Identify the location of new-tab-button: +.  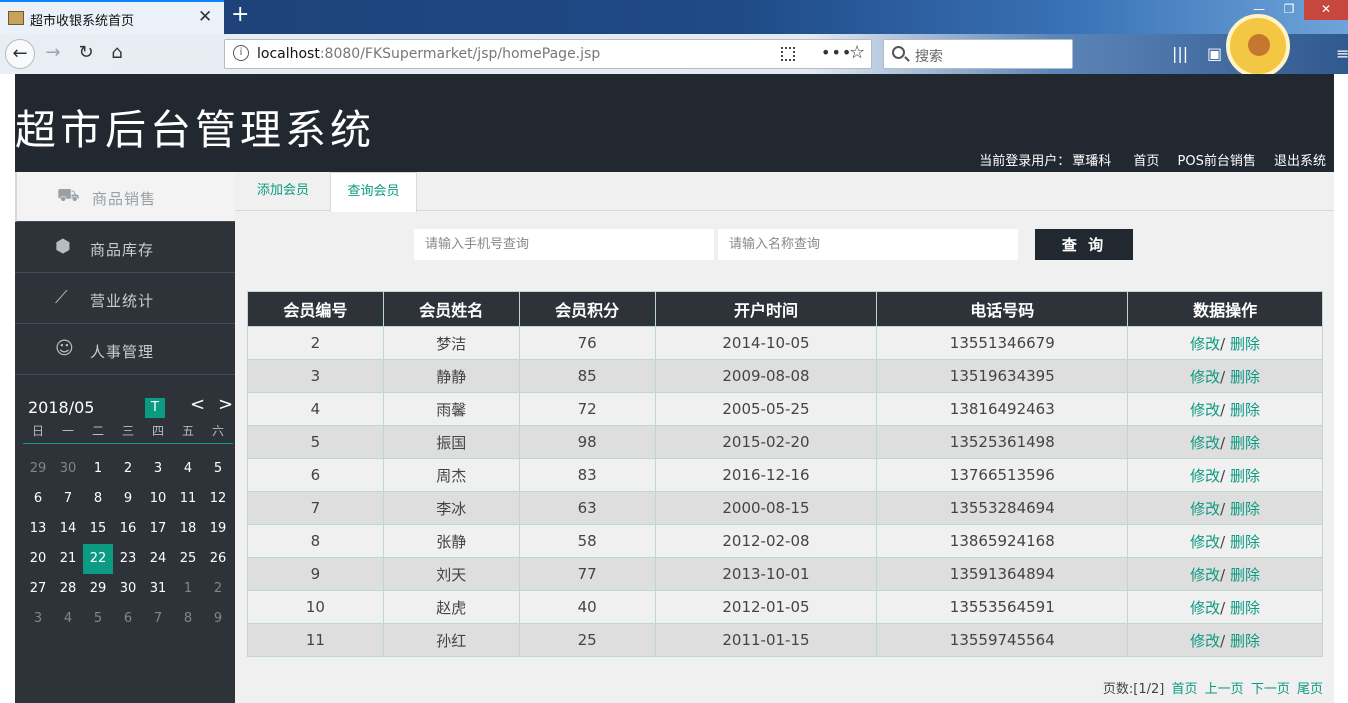
(240, 14).